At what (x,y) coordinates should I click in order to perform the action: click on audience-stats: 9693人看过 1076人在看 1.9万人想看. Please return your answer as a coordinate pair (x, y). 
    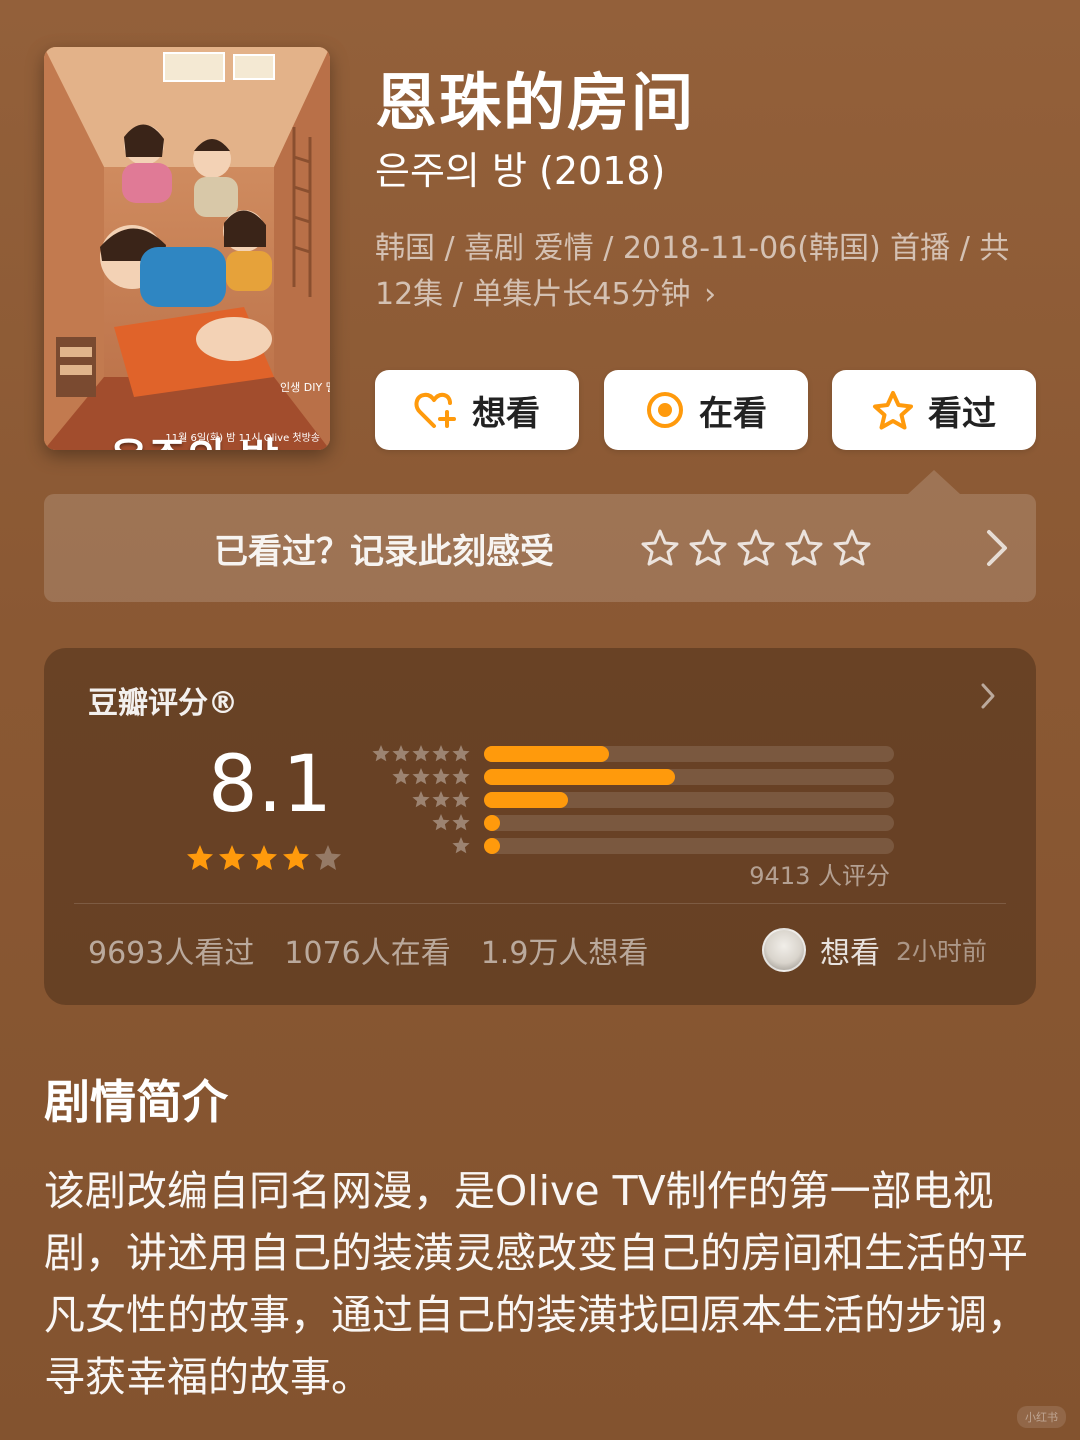
    Looking at the image, I should click on (368, 950).